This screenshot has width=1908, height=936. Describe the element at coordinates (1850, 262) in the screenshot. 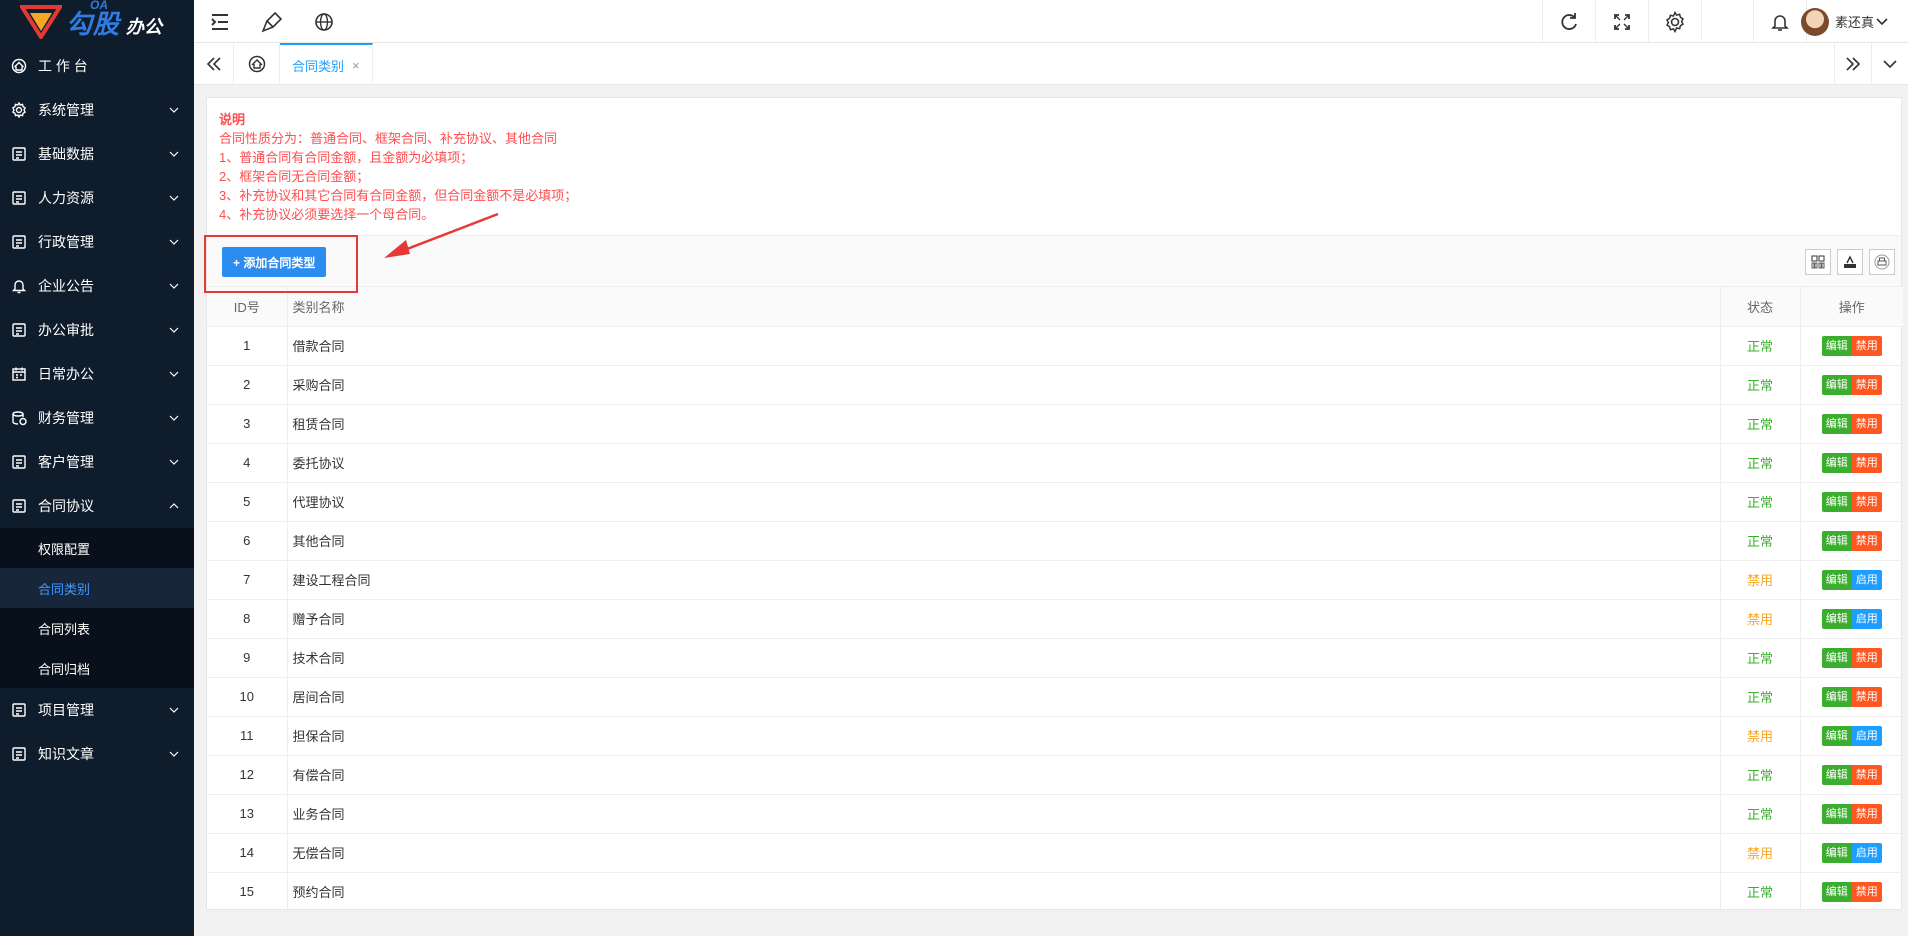

I see `export-icon` at that location.